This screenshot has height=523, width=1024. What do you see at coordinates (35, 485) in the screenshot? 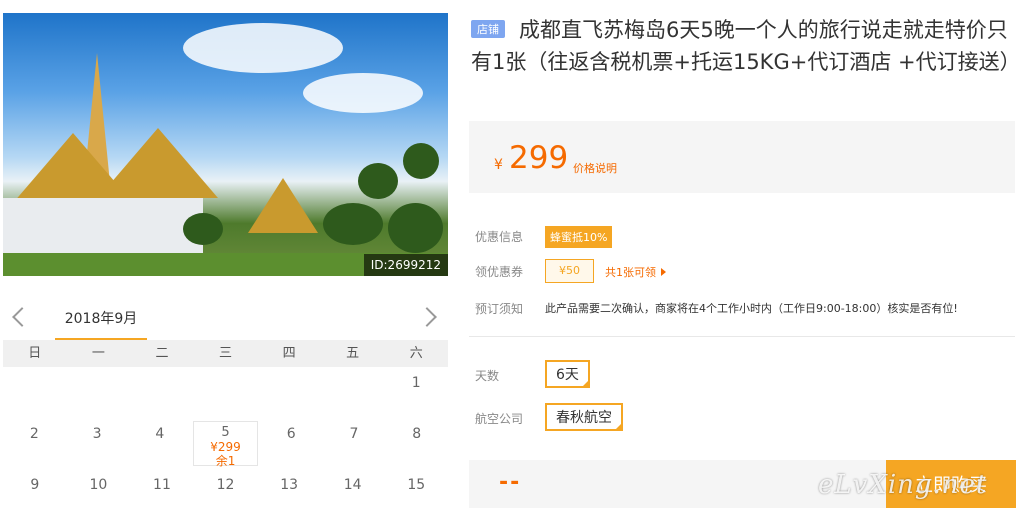
I see `calendar-day: 9` at bounding box center [35, 485].